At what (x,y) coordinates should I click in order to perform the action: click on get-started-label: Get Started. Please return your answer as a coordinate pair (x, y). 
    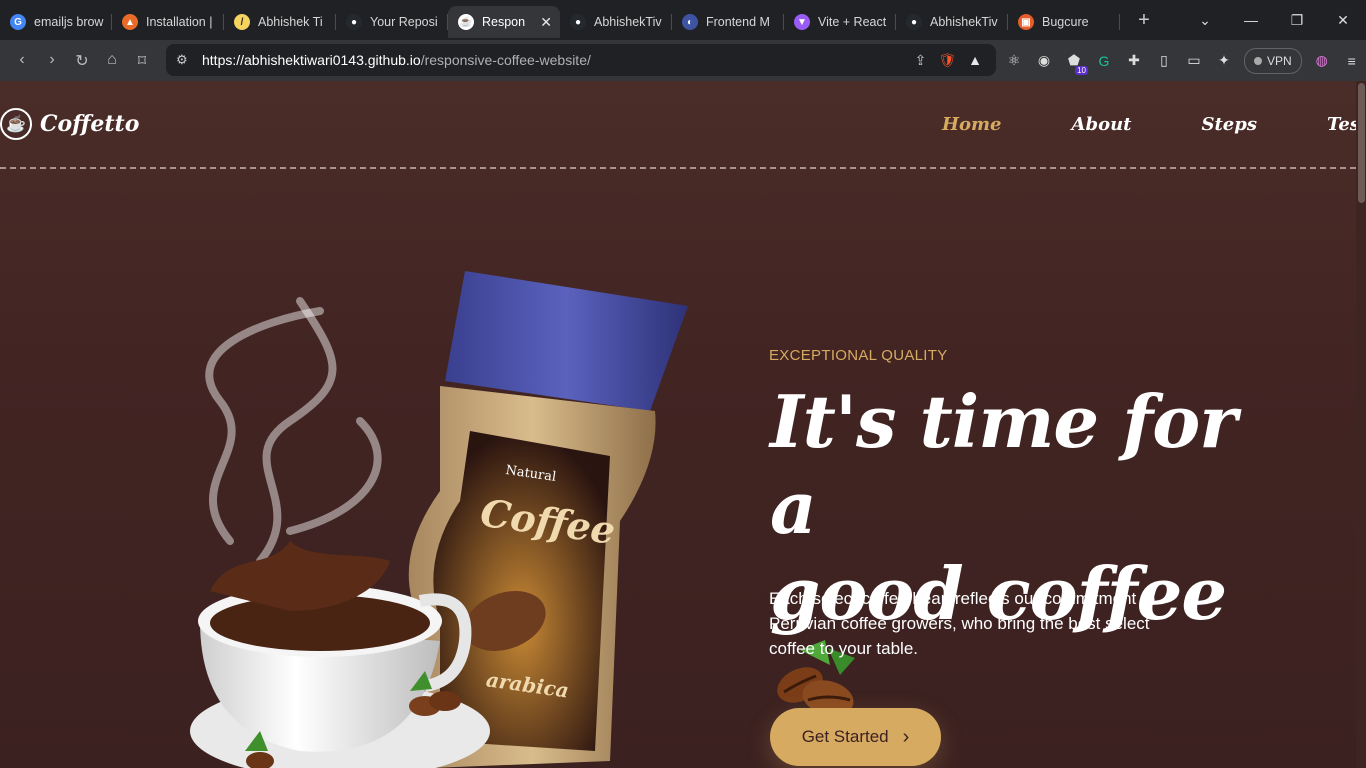
    Looking at the image, I should click on (845, 736).